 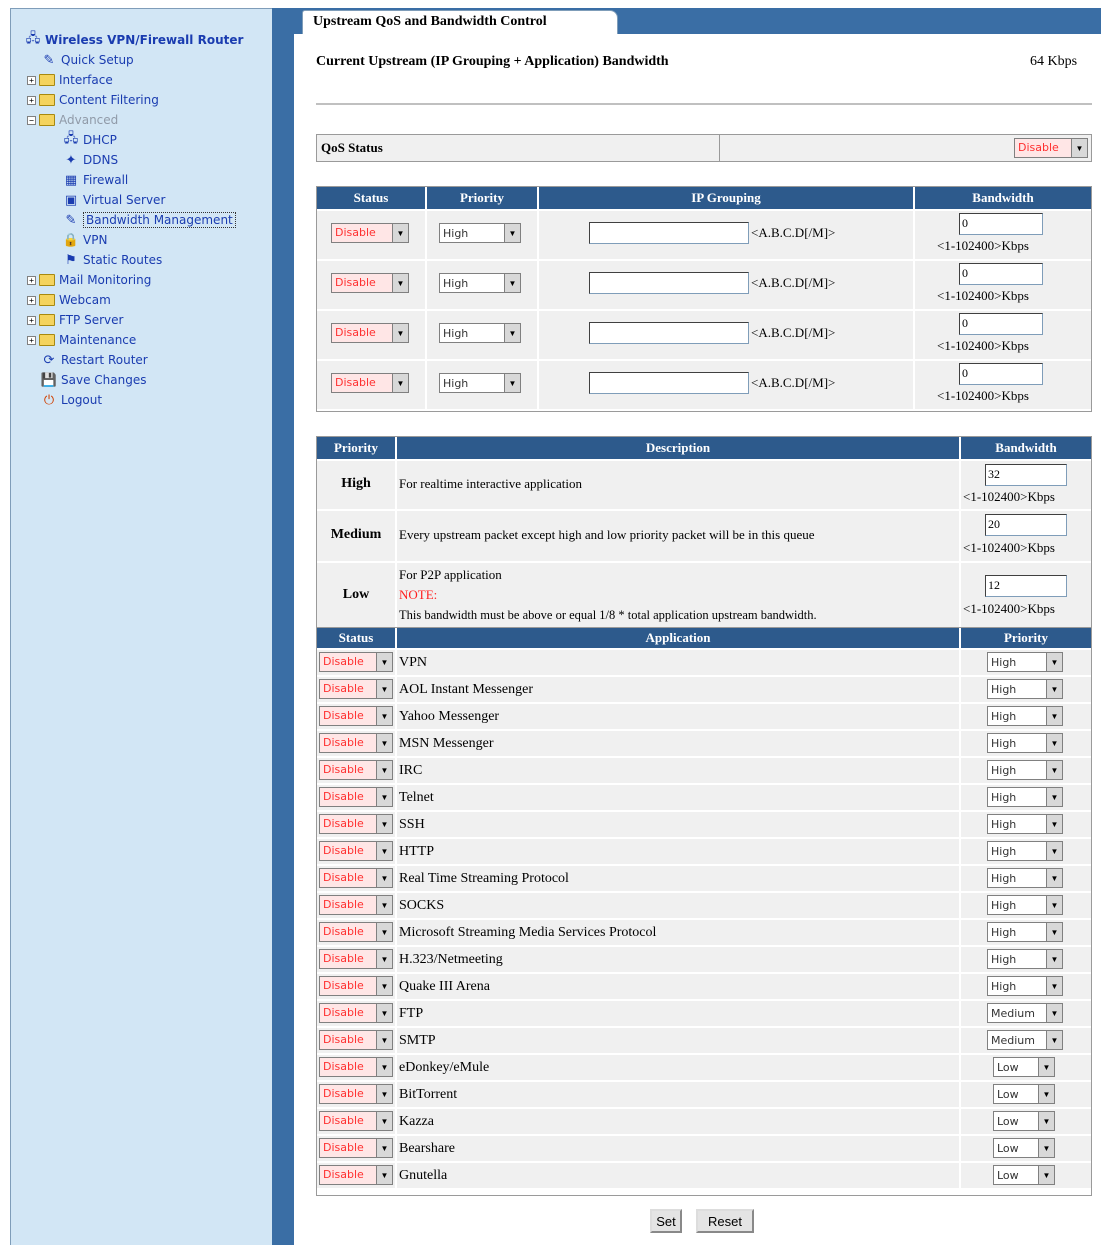 I want to click on tree-root: 🖧 Wireless VPN/Firewall Router, so click(x=134, y=40).